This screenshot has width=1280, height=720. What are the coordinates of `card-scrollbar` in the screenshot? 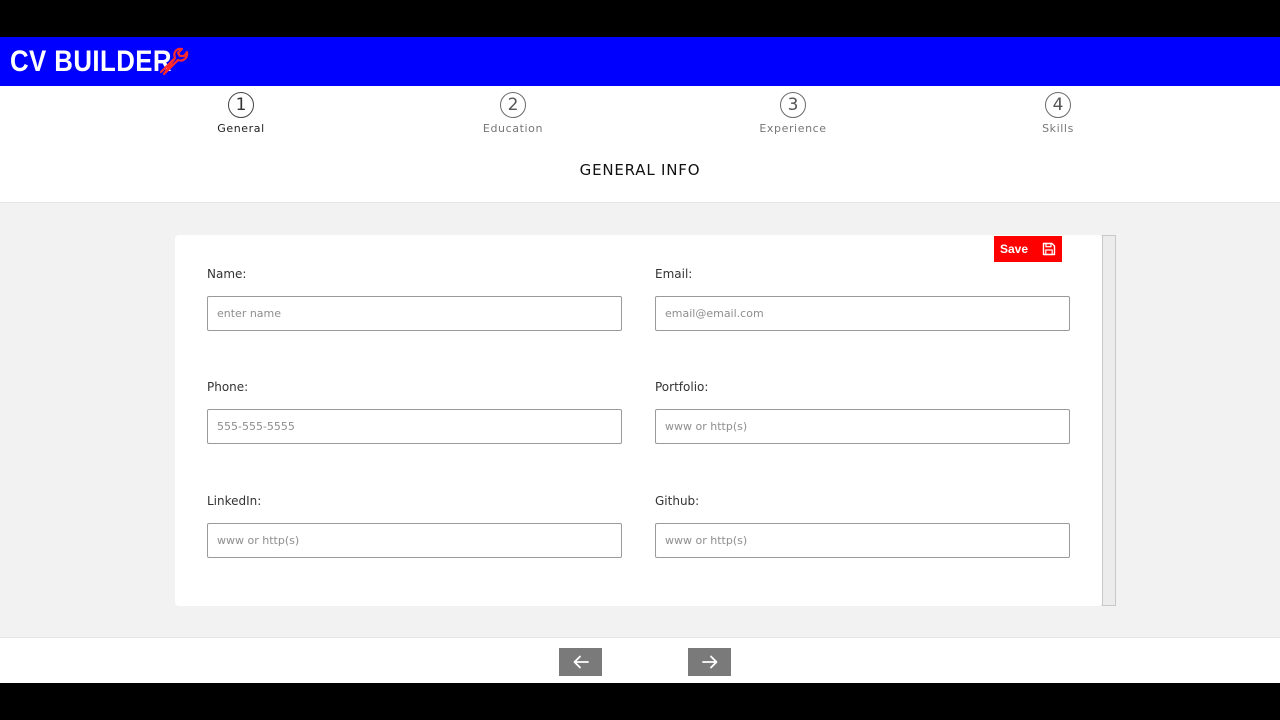 It's located at (1109, 420).